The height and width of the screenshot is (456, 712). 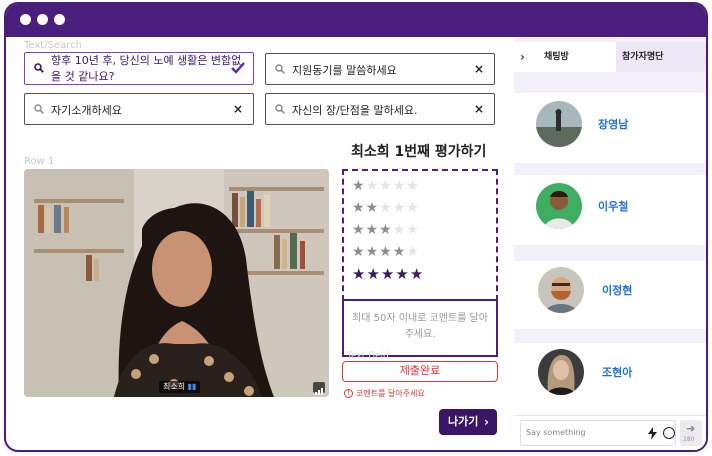 I want to click on send-button: ➜ 280, so click(x=691, y=433).